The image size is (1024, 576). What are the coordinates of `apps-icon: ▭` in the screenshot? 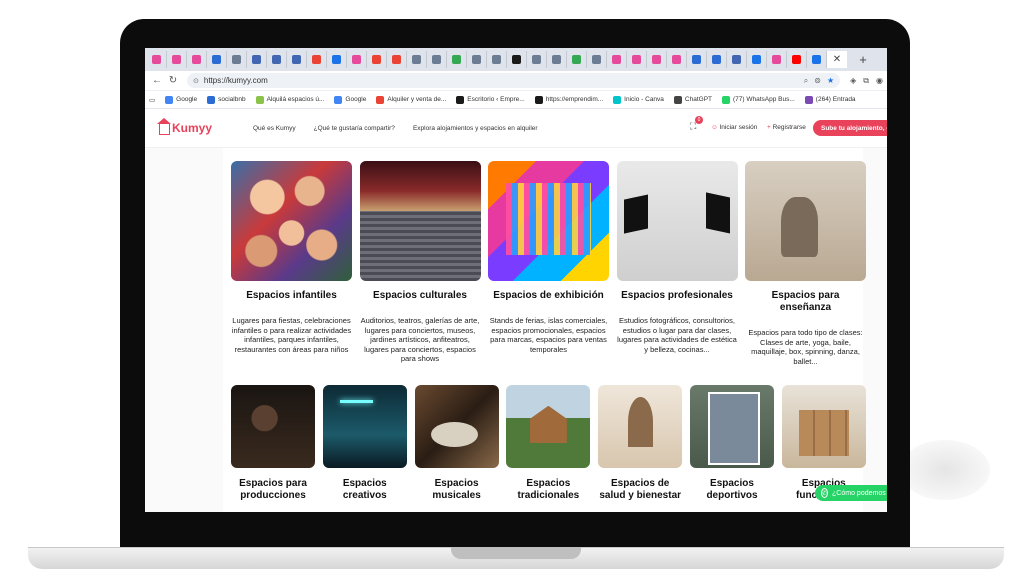 It's located at (152, 100).